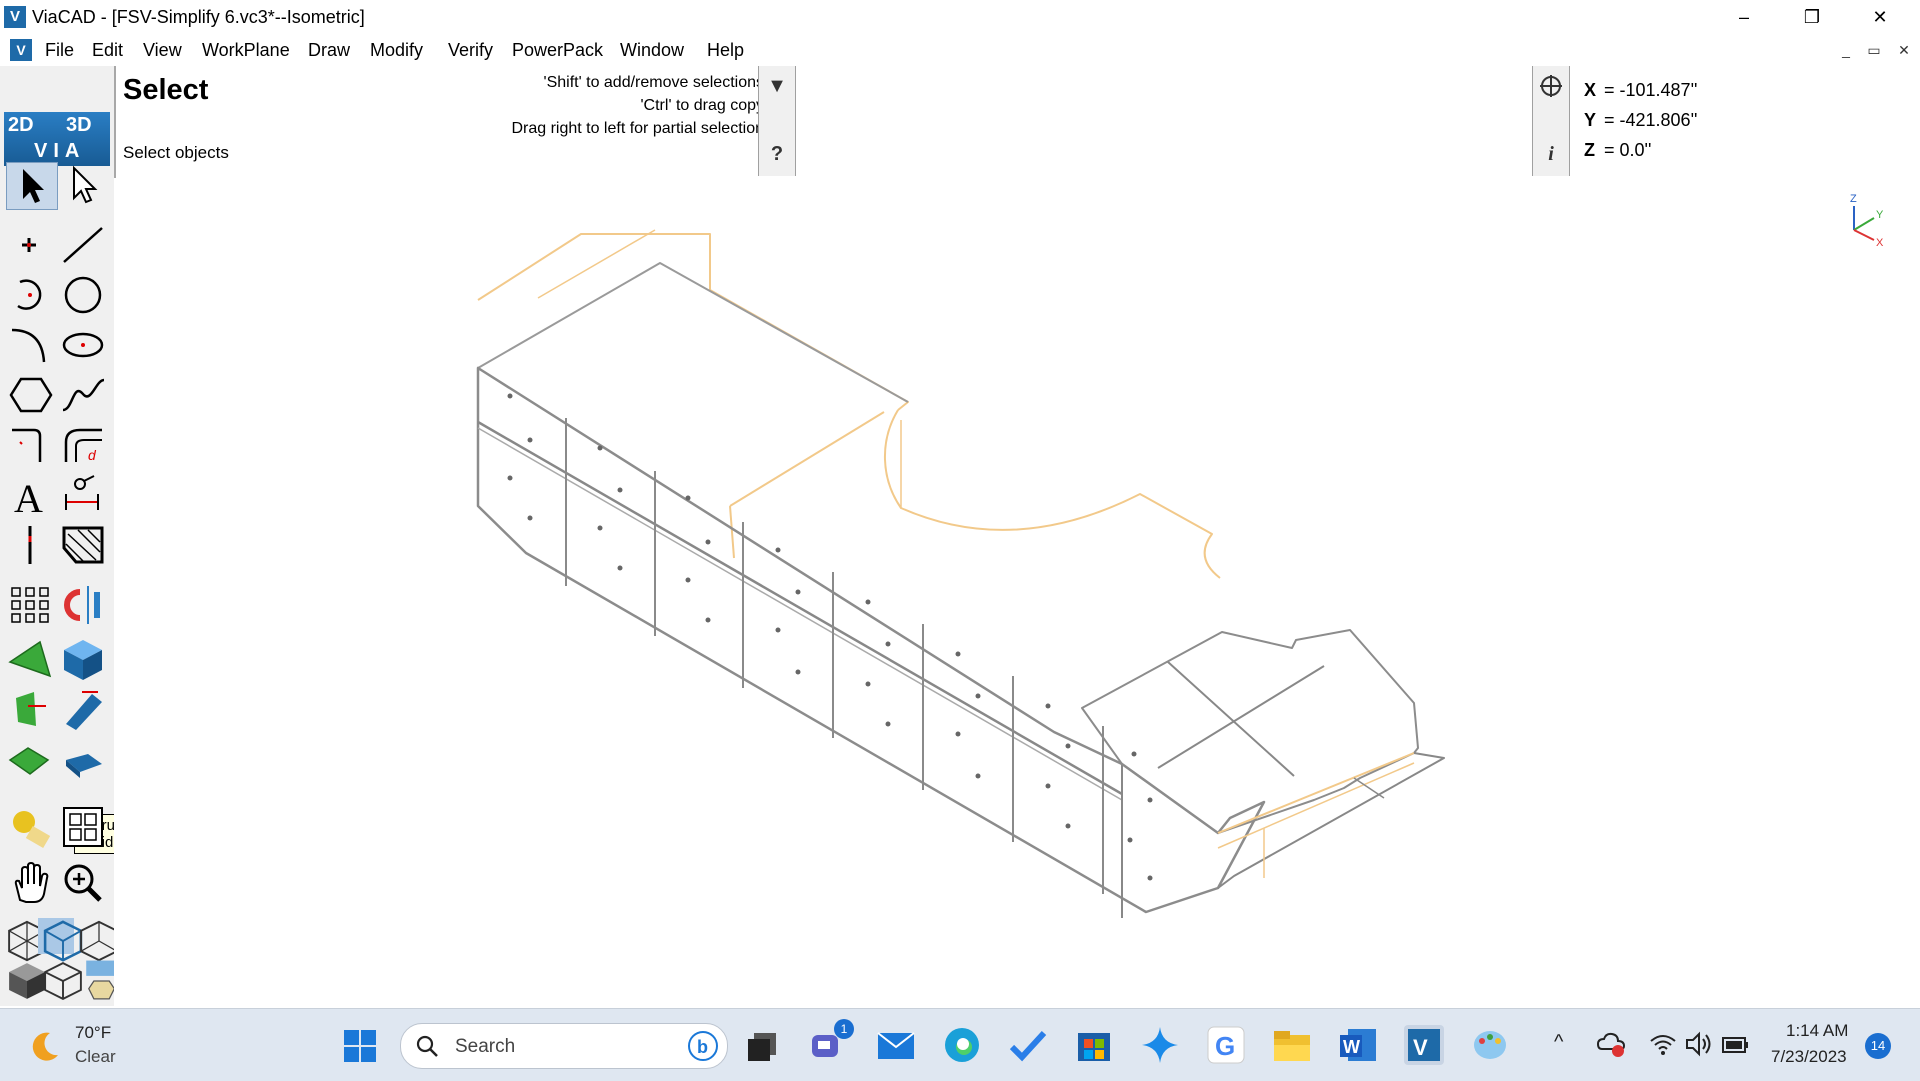  What do you see at coordinates (777, 154) in the screenshot?
I see `help-button: ?` at bounding box center [777, 154].